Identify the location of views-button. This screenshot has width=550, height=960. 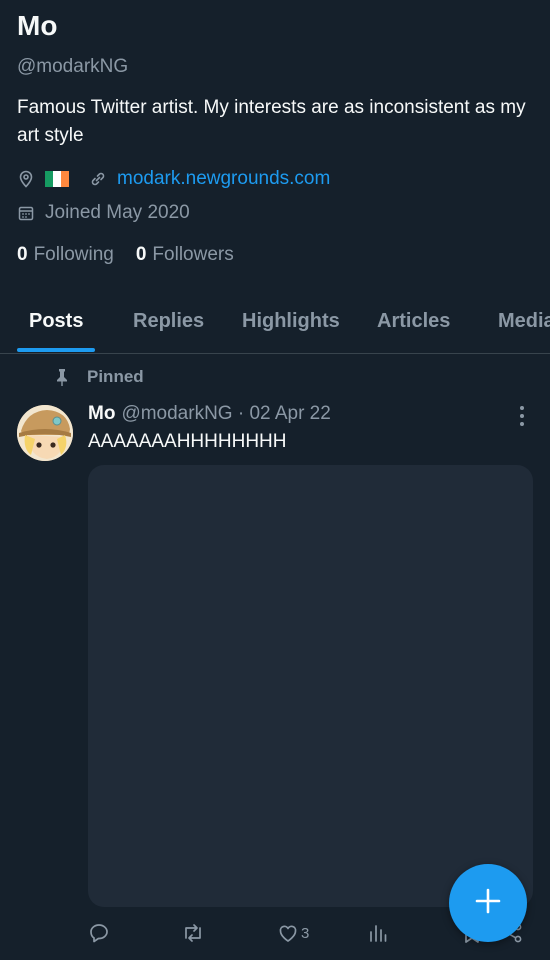
(378, 933).